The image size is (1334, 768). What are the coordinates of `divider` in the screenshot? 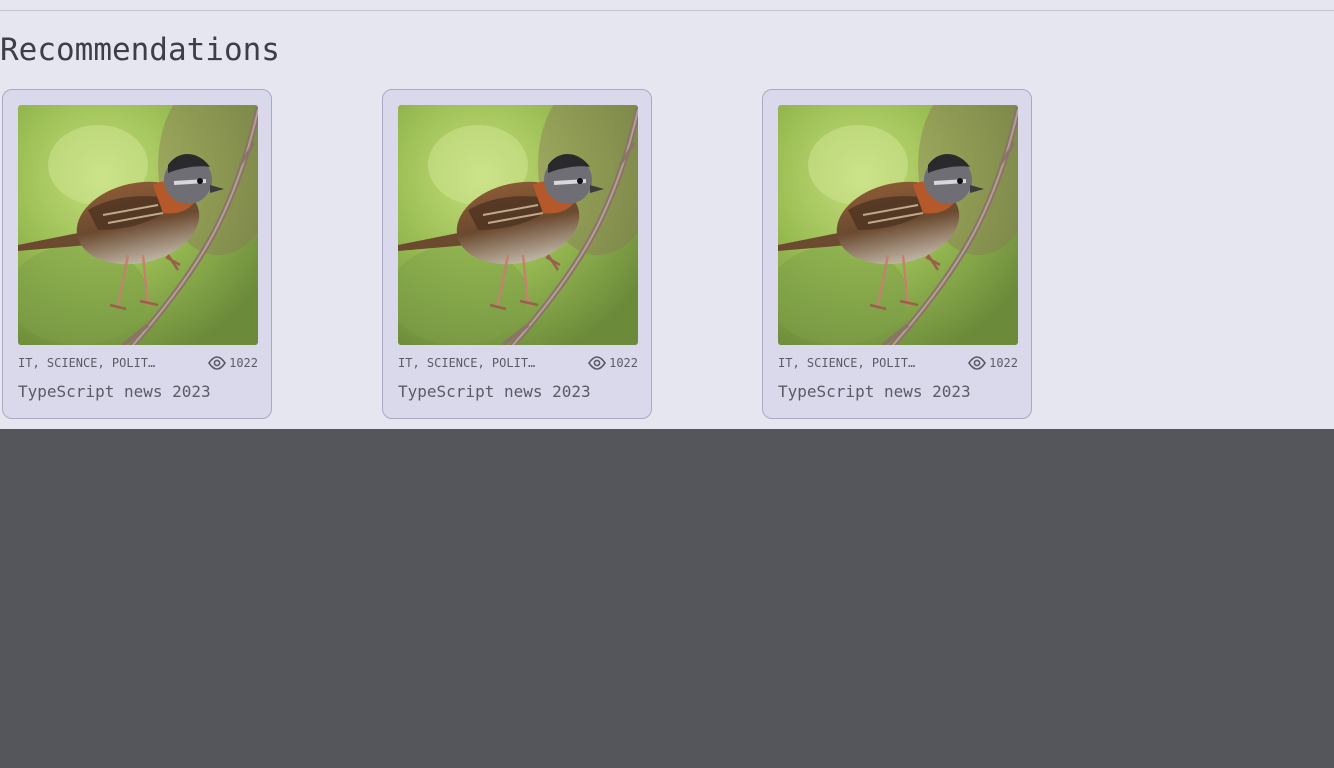 It's located at (667, 10).